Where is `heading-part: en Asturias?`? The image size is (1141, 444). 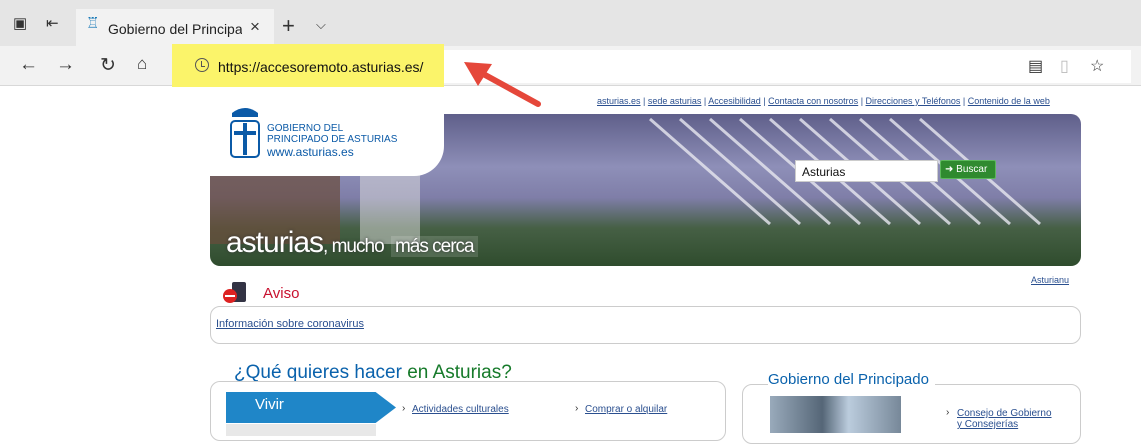
heading-part: en Asturias? is located at coordinates (459, 372).